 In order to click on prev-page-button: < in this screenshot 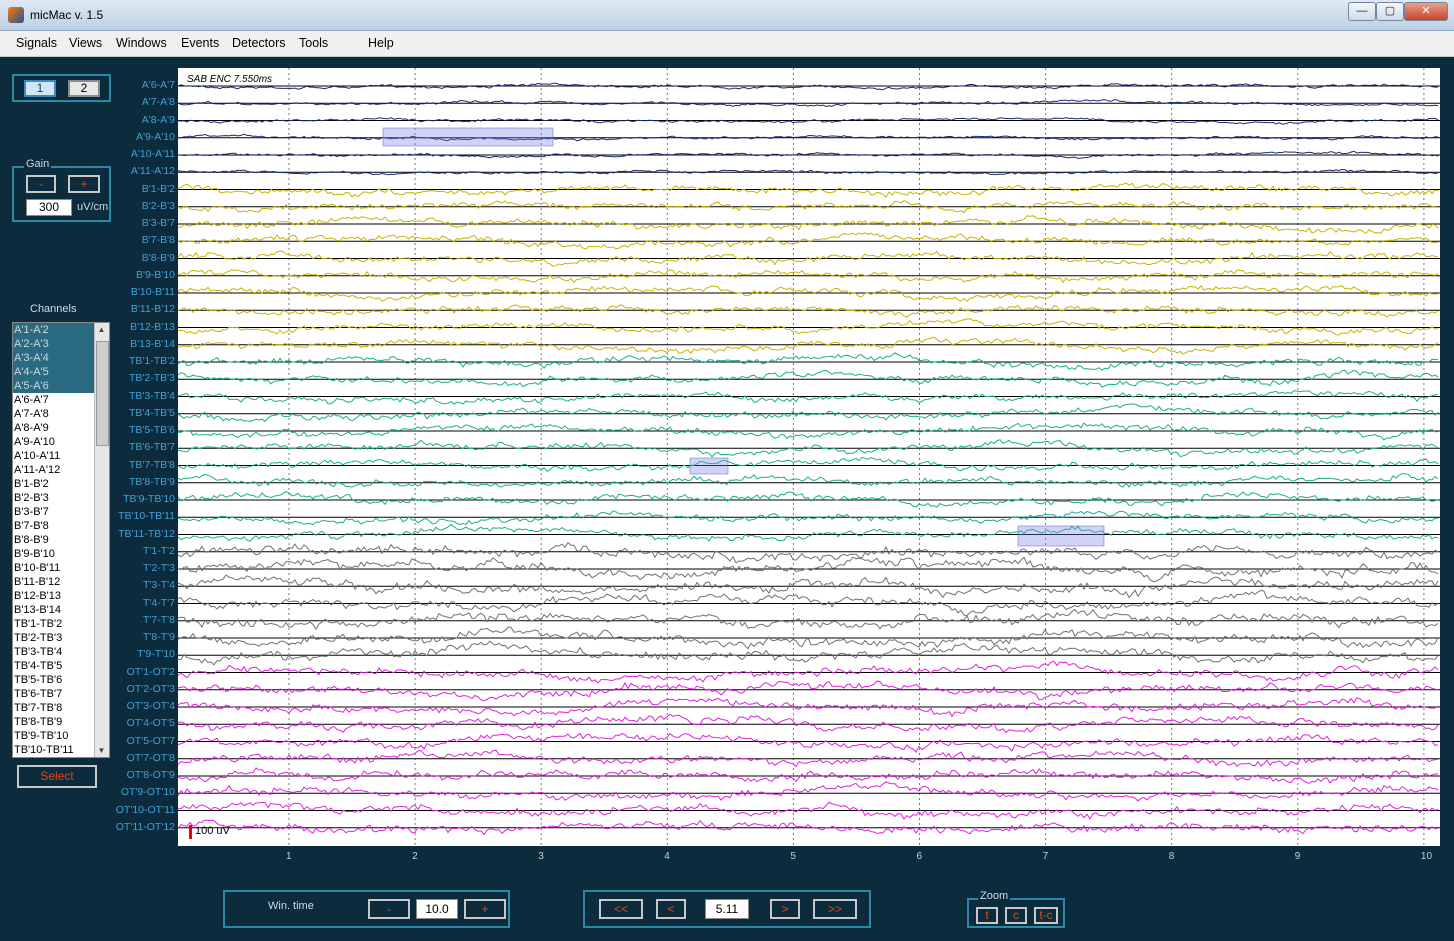, I will do `click(671, 909)`.